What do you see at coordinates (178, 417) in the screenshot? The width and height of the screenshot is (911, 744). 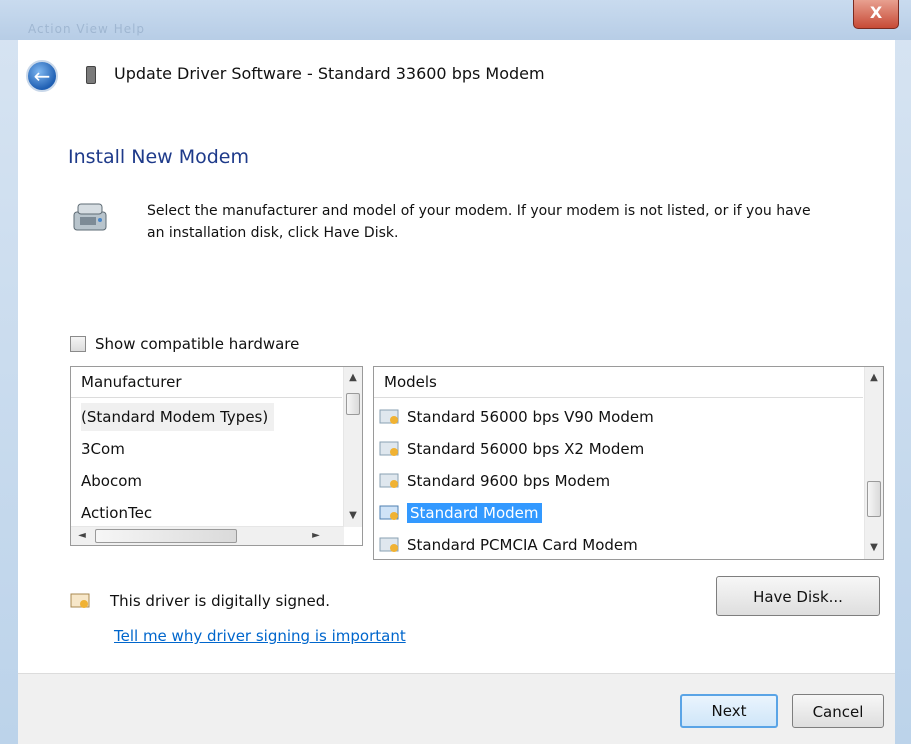 I see `manufacturer-item: (Standard Modem Types)` at bounding box center [178, 417].